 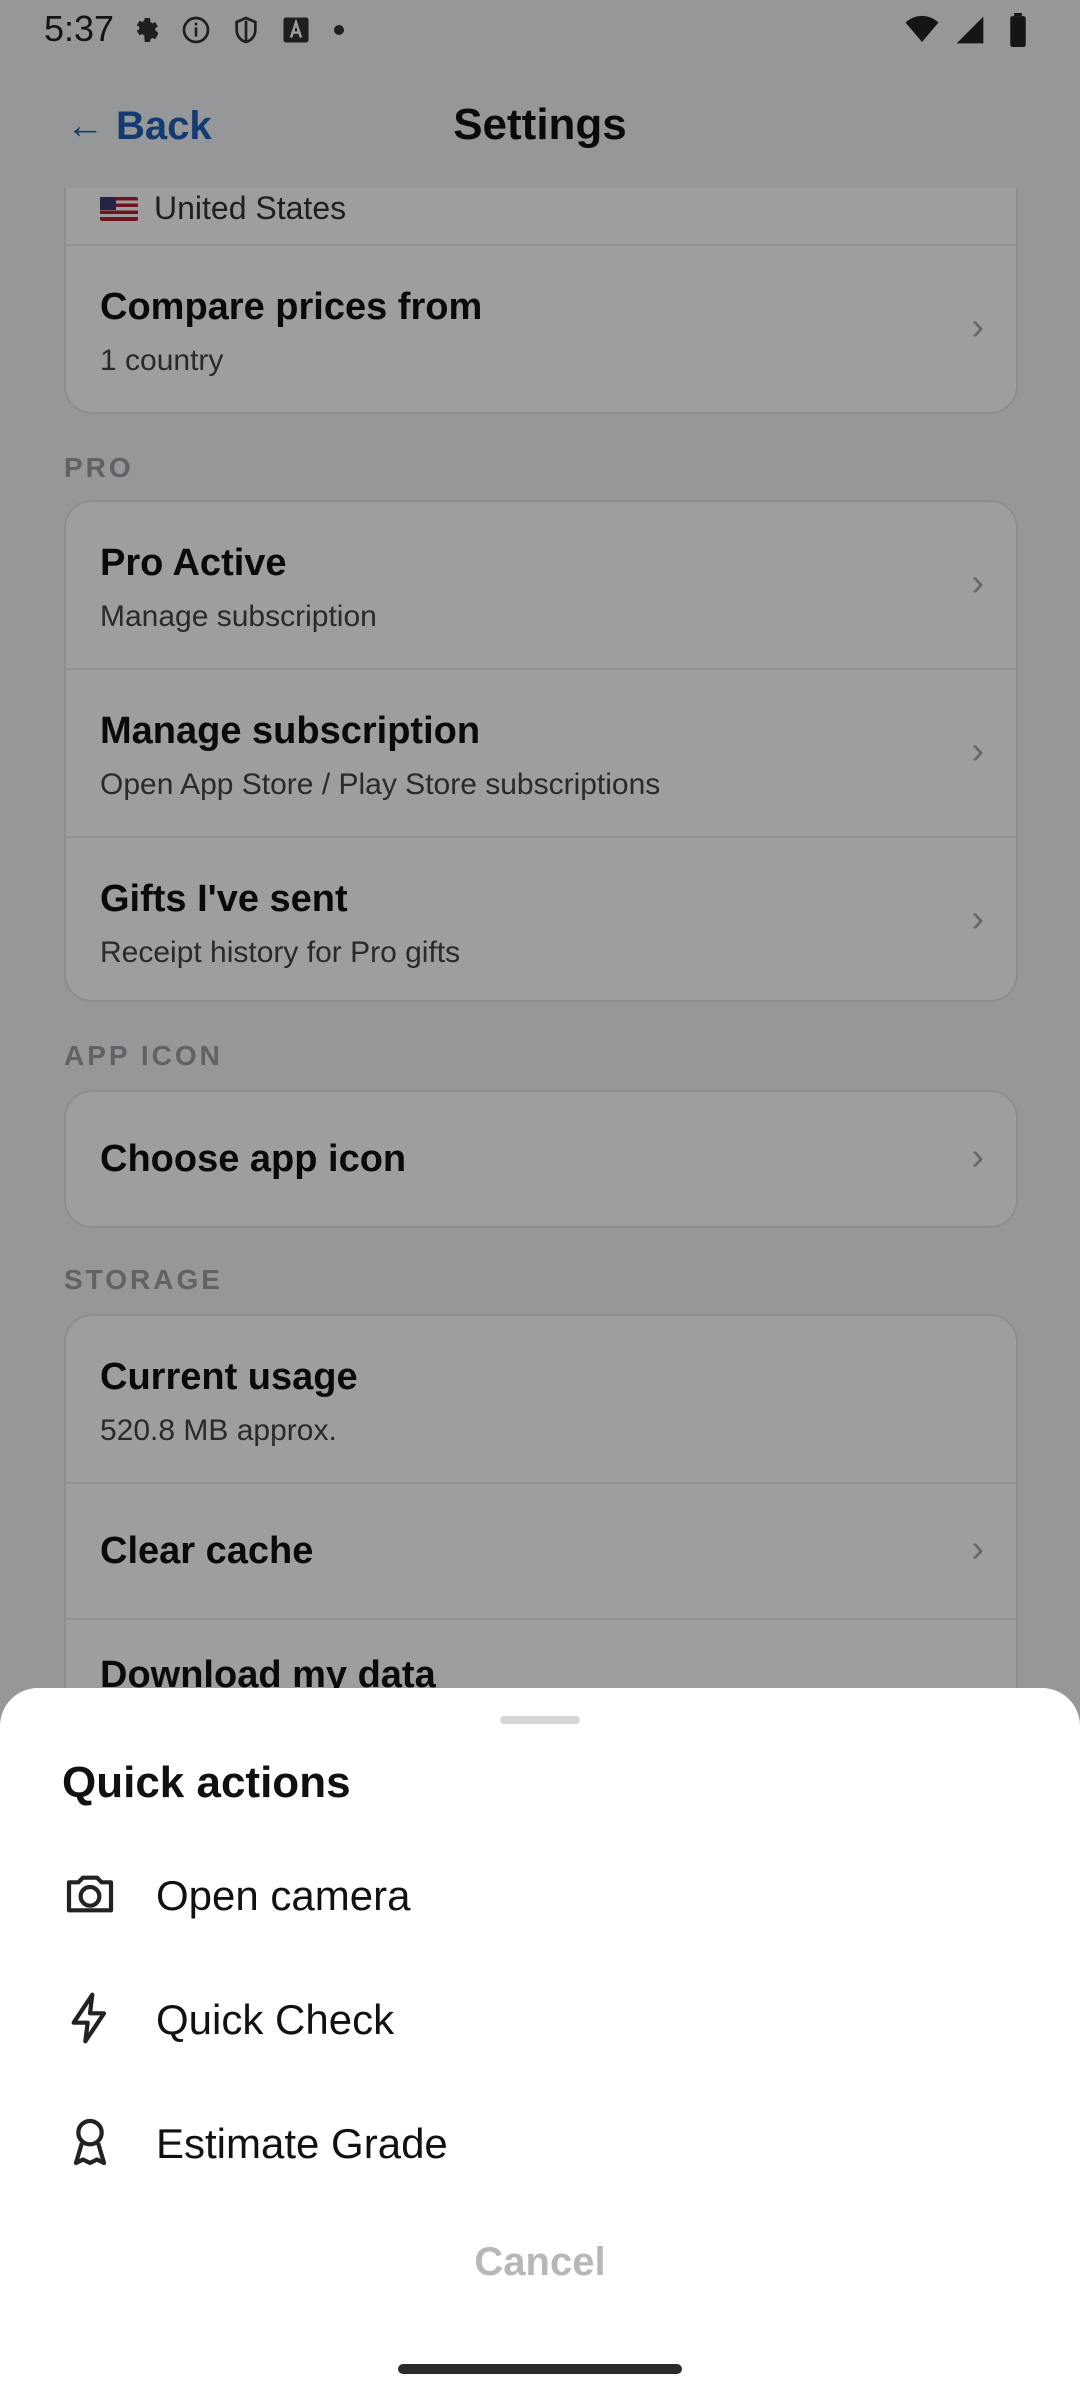 What do you see at coordinates (540, 2262) in the screenshot?
I see `cancel-button: Cancel` at bounding box center [540, 2262].